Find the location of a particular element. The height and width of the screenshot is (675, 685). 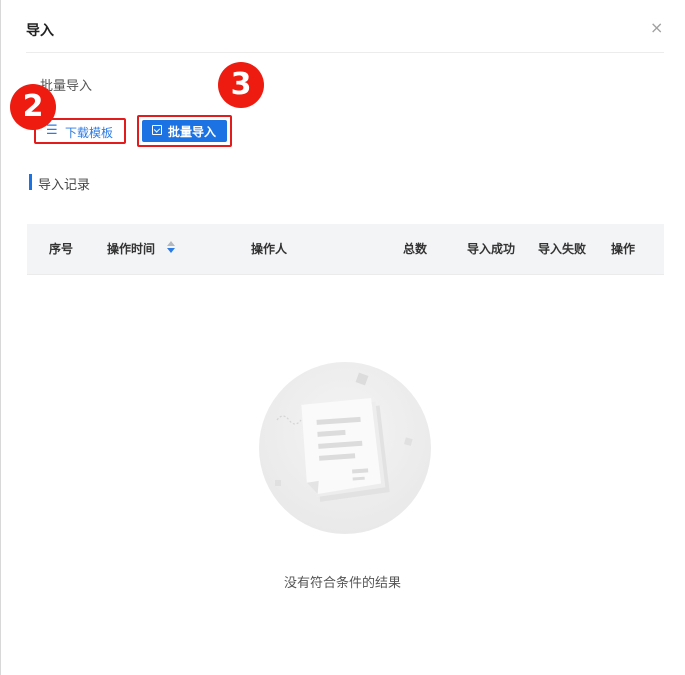

column-header-index: 序号 is located at coordinates (61, 249).